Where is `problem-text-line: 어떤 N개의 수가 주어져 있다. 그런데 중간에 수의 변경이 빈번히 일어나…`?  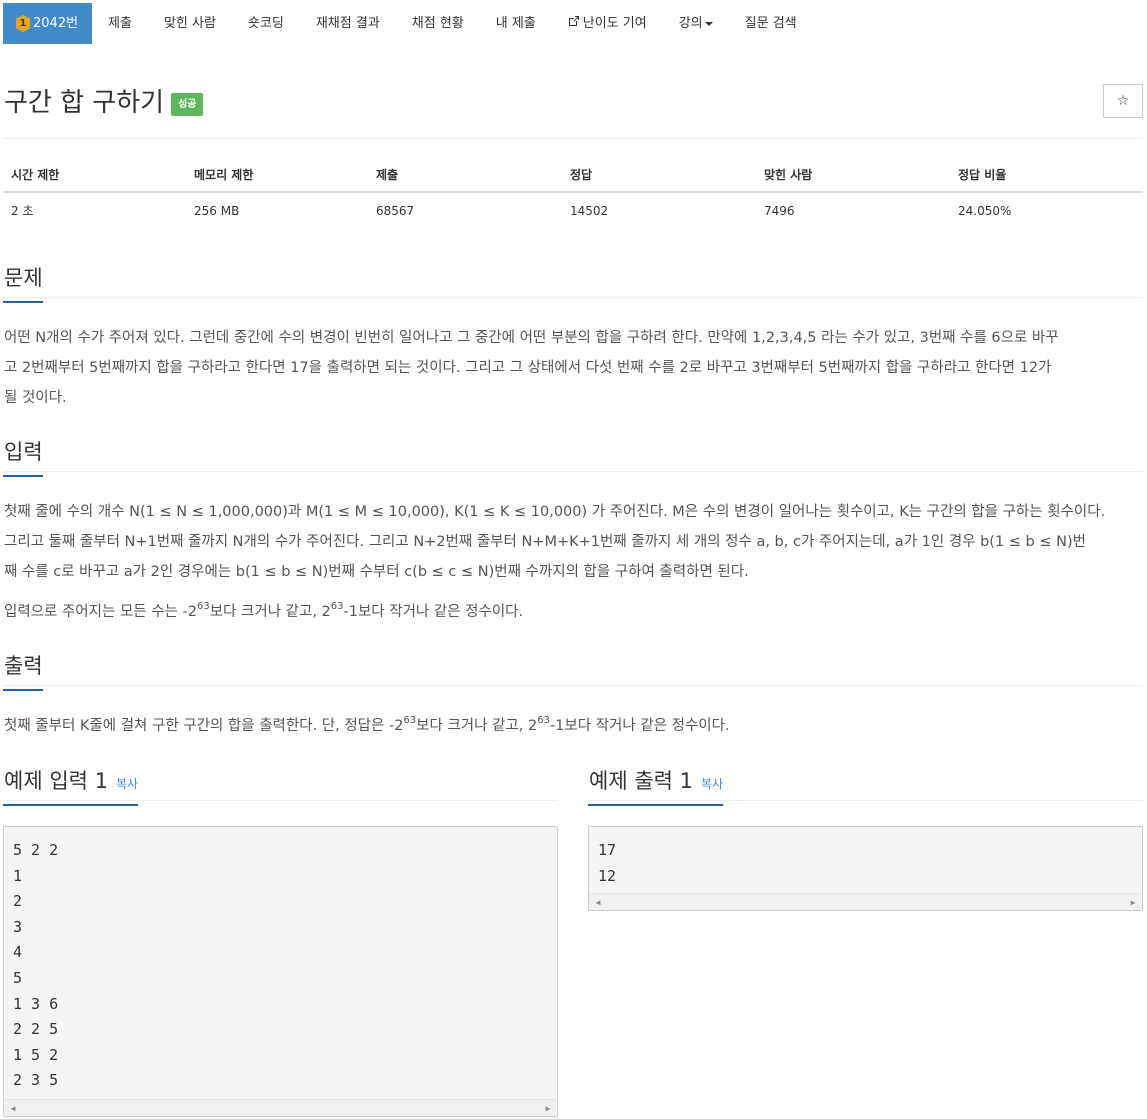
problem-text-line: 어떤 N개의 수가 주어져 있다. 그런데 중간에 수의 변경이 빈번히 일어나… is located at coordinates (531, 338).